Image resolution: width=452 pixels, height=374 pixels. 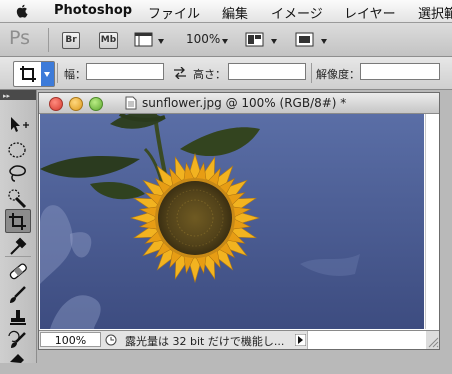 I want to click on document-icon, so click(x=131, y=103).